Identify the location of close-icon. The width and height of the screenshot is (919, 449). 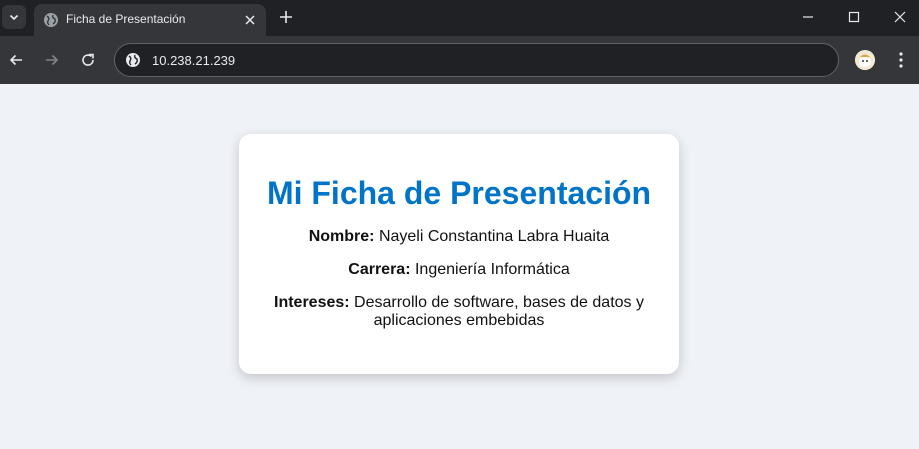
(250, 20).